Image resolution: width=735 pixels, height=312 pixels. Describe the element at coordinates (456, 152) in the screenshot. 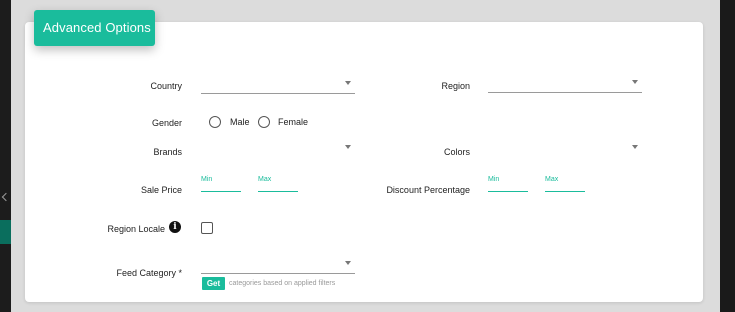

I see `colors-label: Colors` at that location.